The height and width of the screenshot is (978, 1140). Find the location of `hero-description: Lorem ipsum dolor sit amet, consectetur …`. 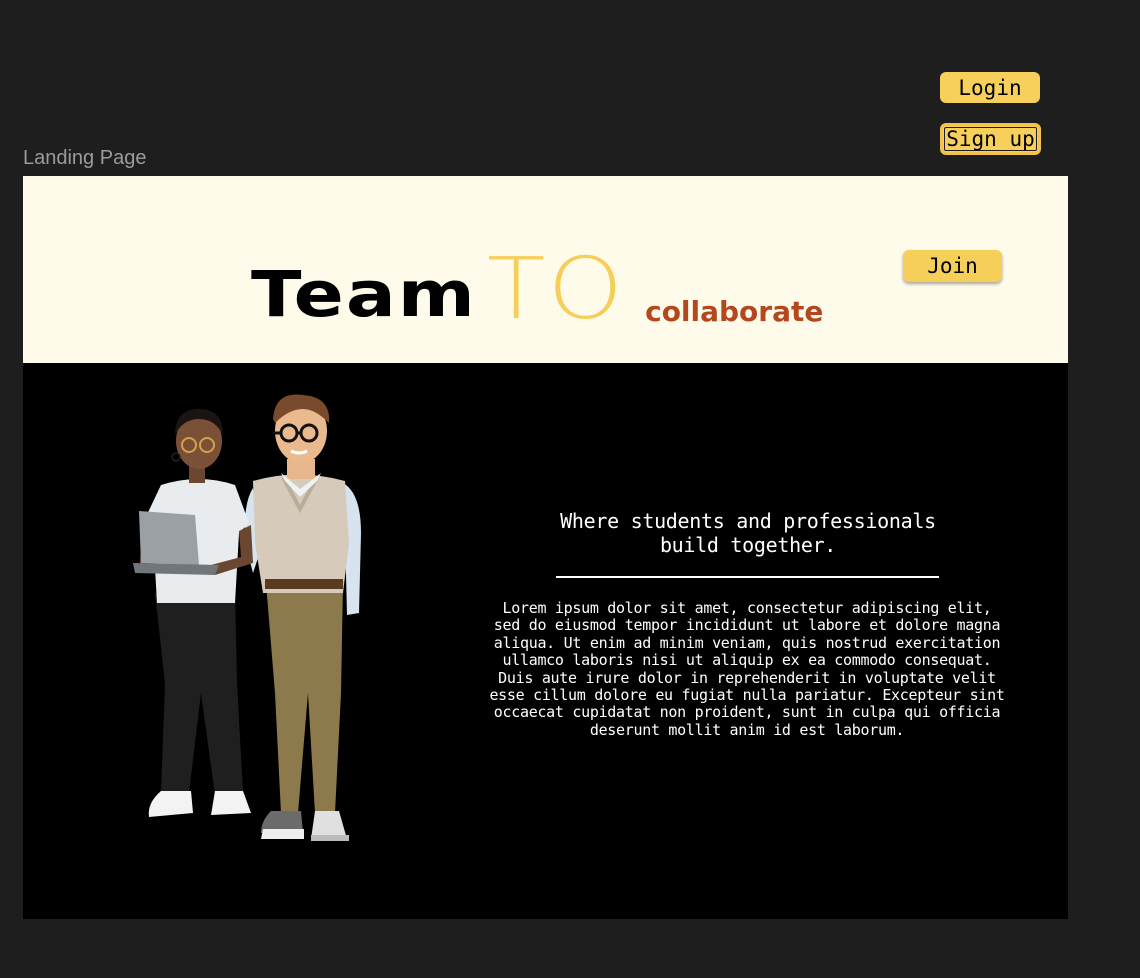

hero-description: Lorem ipsum dolor sit amet, consectetur … is located at coordinates (747, 669).